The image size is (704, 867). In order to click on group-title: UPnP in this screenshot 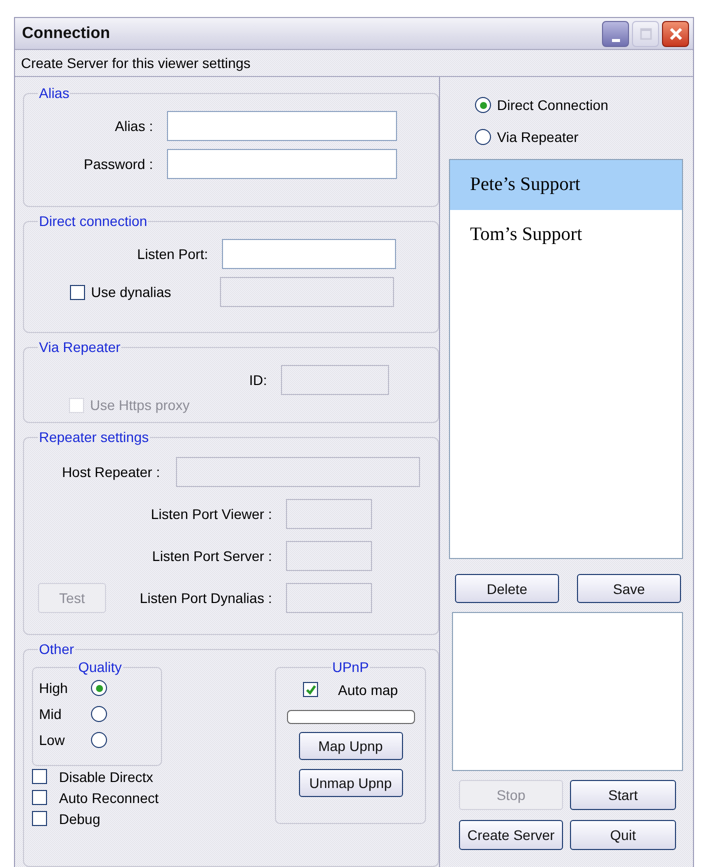, I will do `click(350, 667)`.